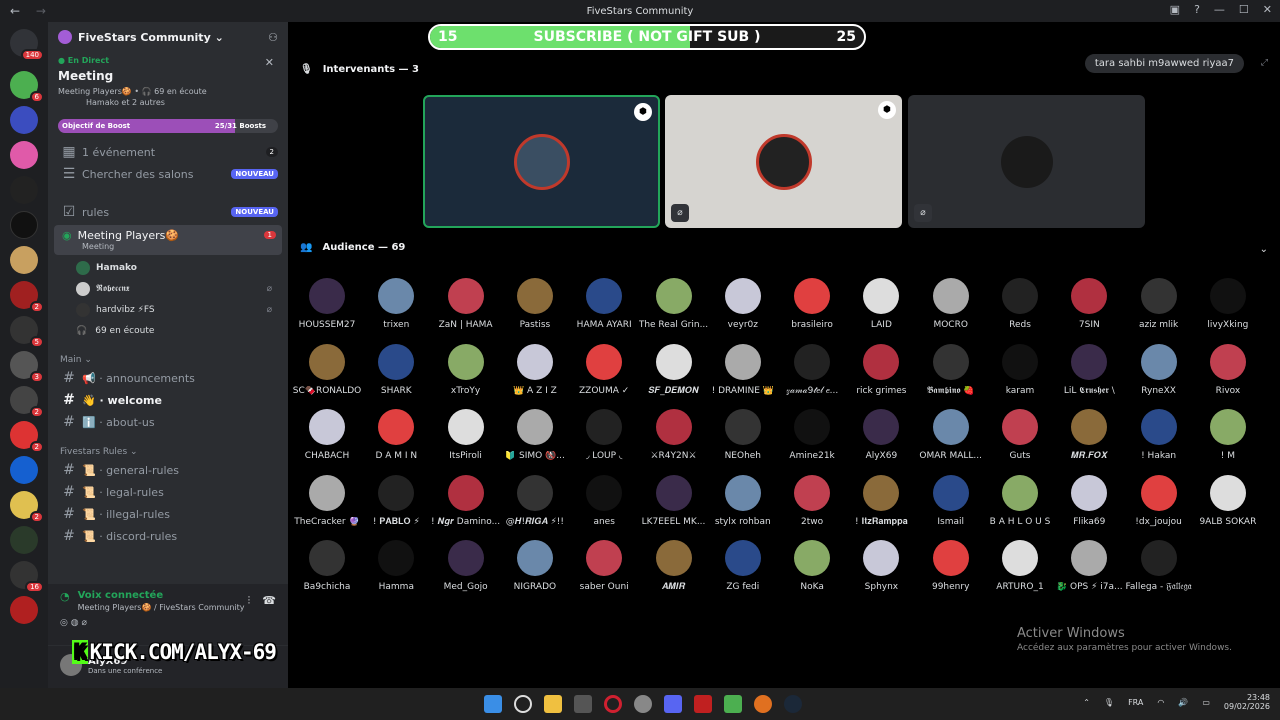  What do you see at coordinates (783, 161) in the screenshot?
I see `speaker-tile: ⬢ ⌀` at bounding box center [783, 161].